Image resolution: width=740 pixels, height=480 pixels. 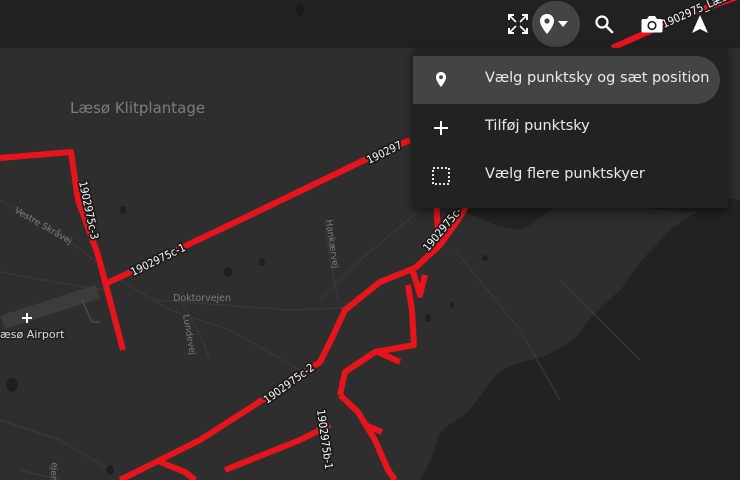 I want to click on label-plantation: Læsø Klitplantage, so click(x=137, y=108).